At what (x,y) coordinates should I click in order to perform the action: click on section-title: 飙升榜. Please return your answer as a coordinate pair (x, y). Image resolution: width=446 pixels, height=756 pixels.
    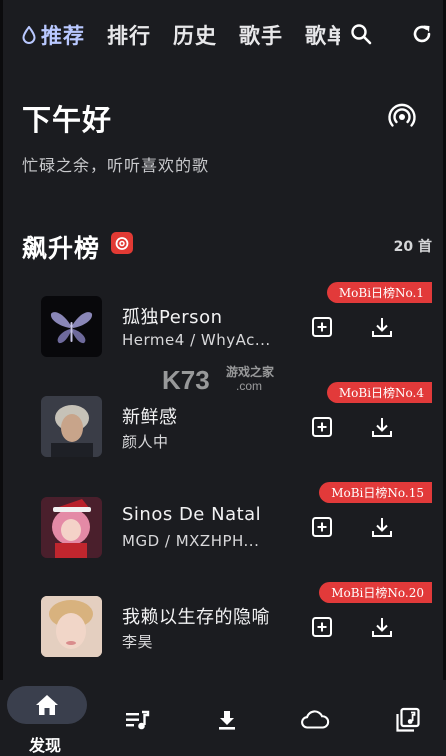
    Looking at the image, I should click on (61, 248).